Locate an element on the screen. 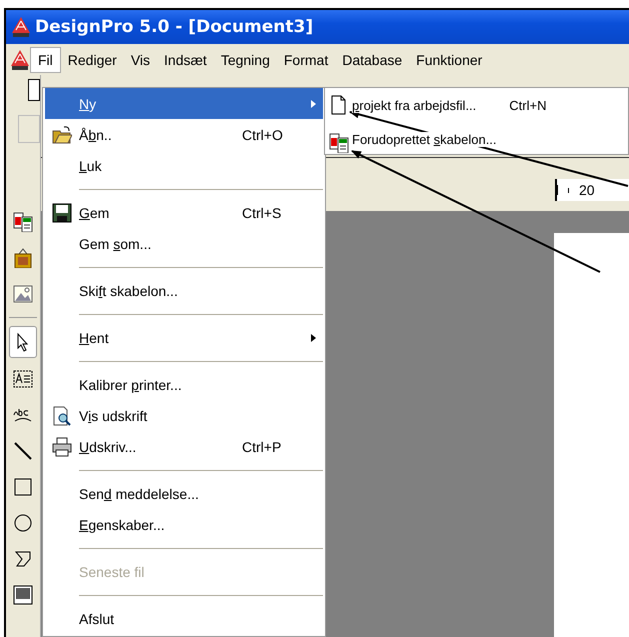 The height and width of the screenshot is (637, 629). menu-item: Rediger is located at coordinates (92, 60).